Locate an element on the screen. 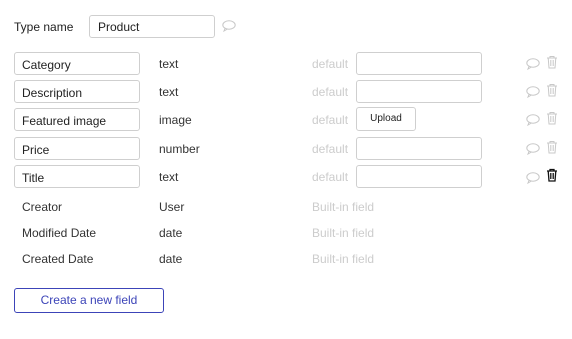  field-name-input: Price is located at coordinates (77, 148).